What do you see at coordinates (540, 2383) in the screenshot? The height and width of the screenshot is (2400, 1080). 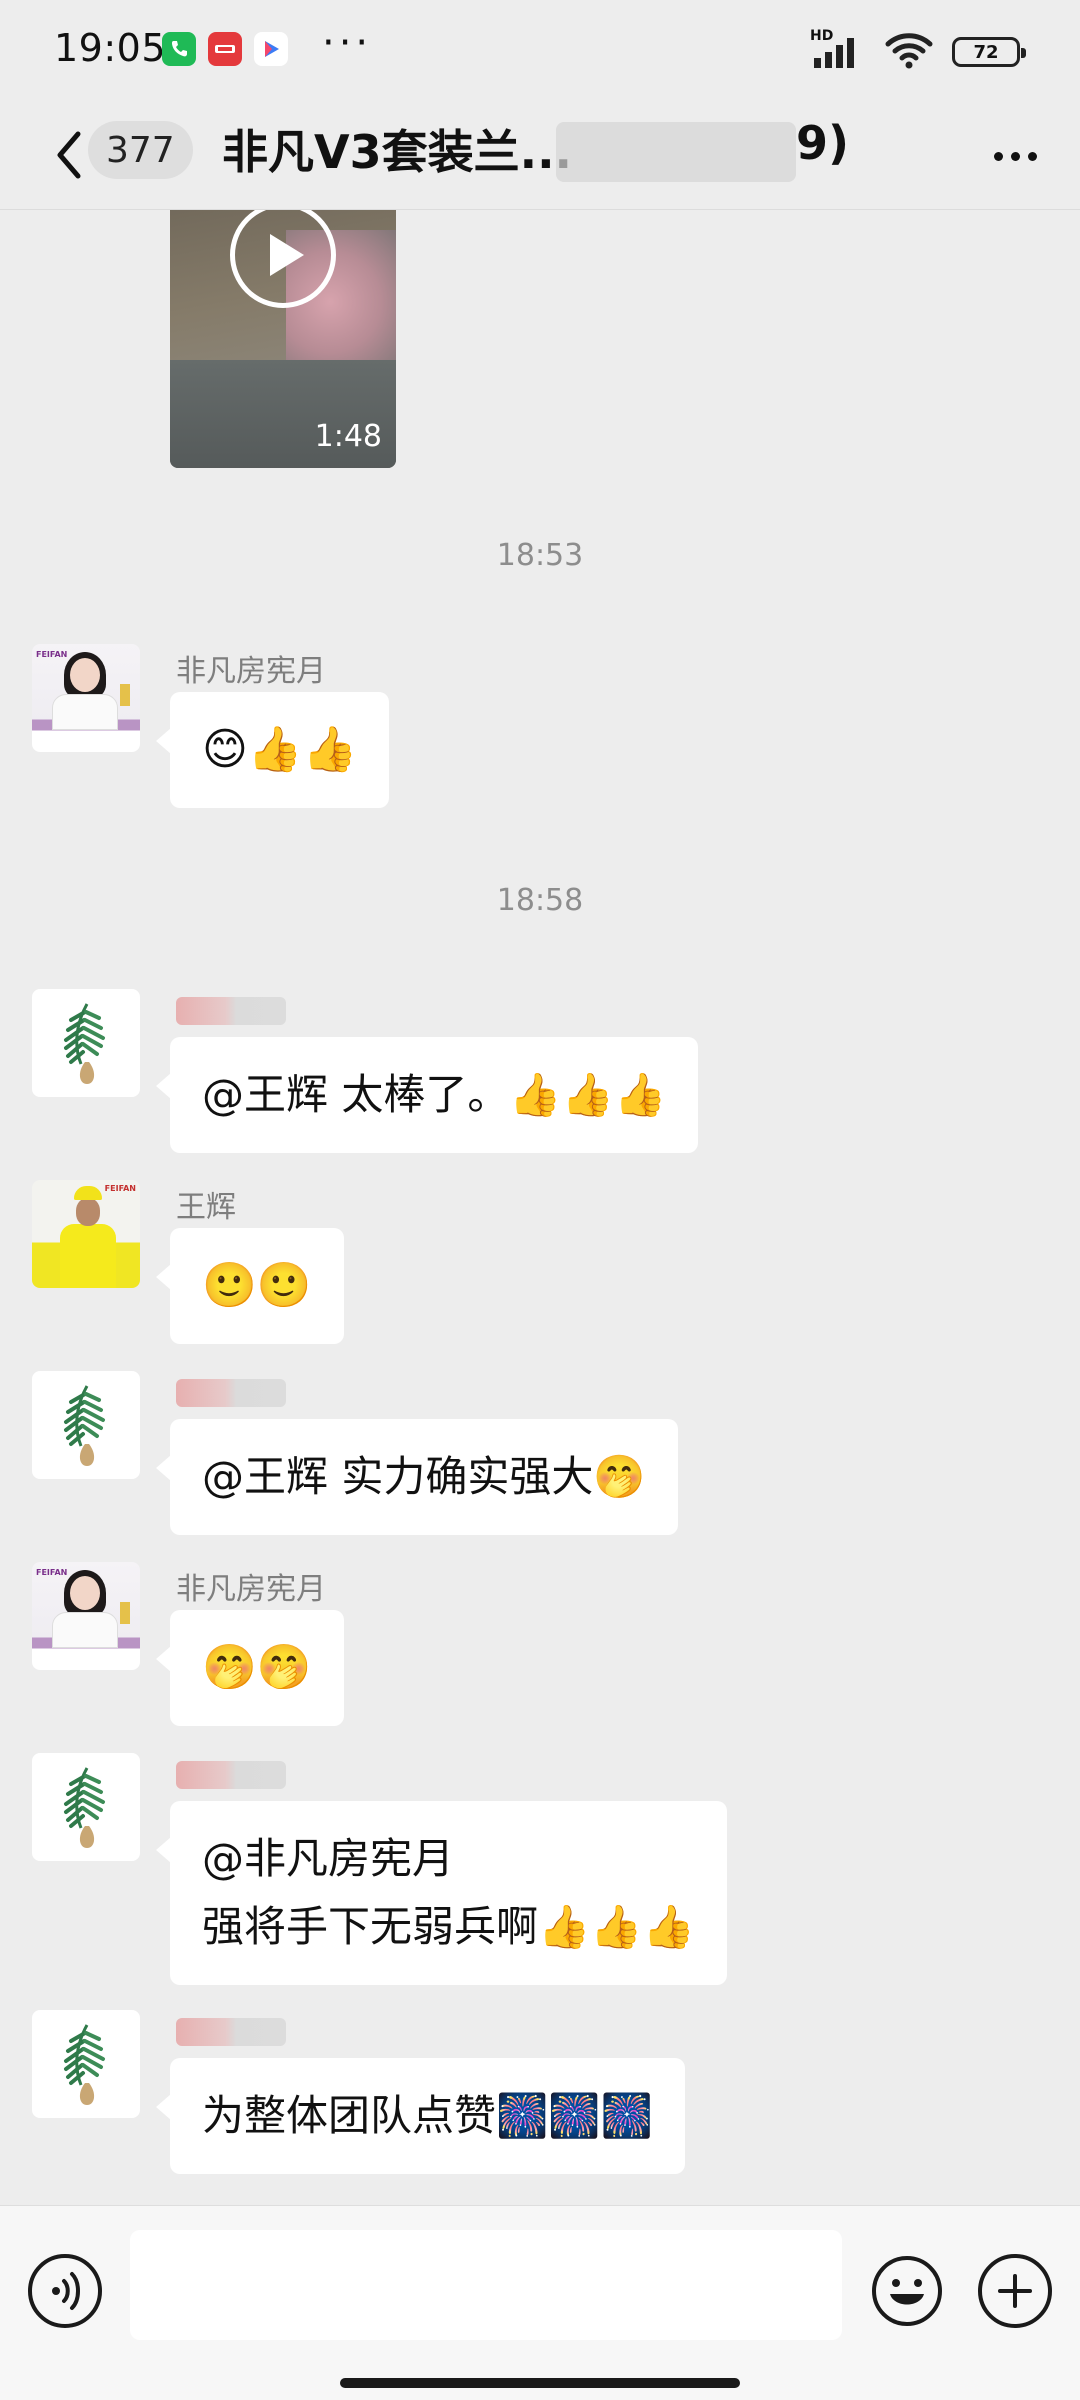 I see `home-indicator` at bounding box center [540, 2383].